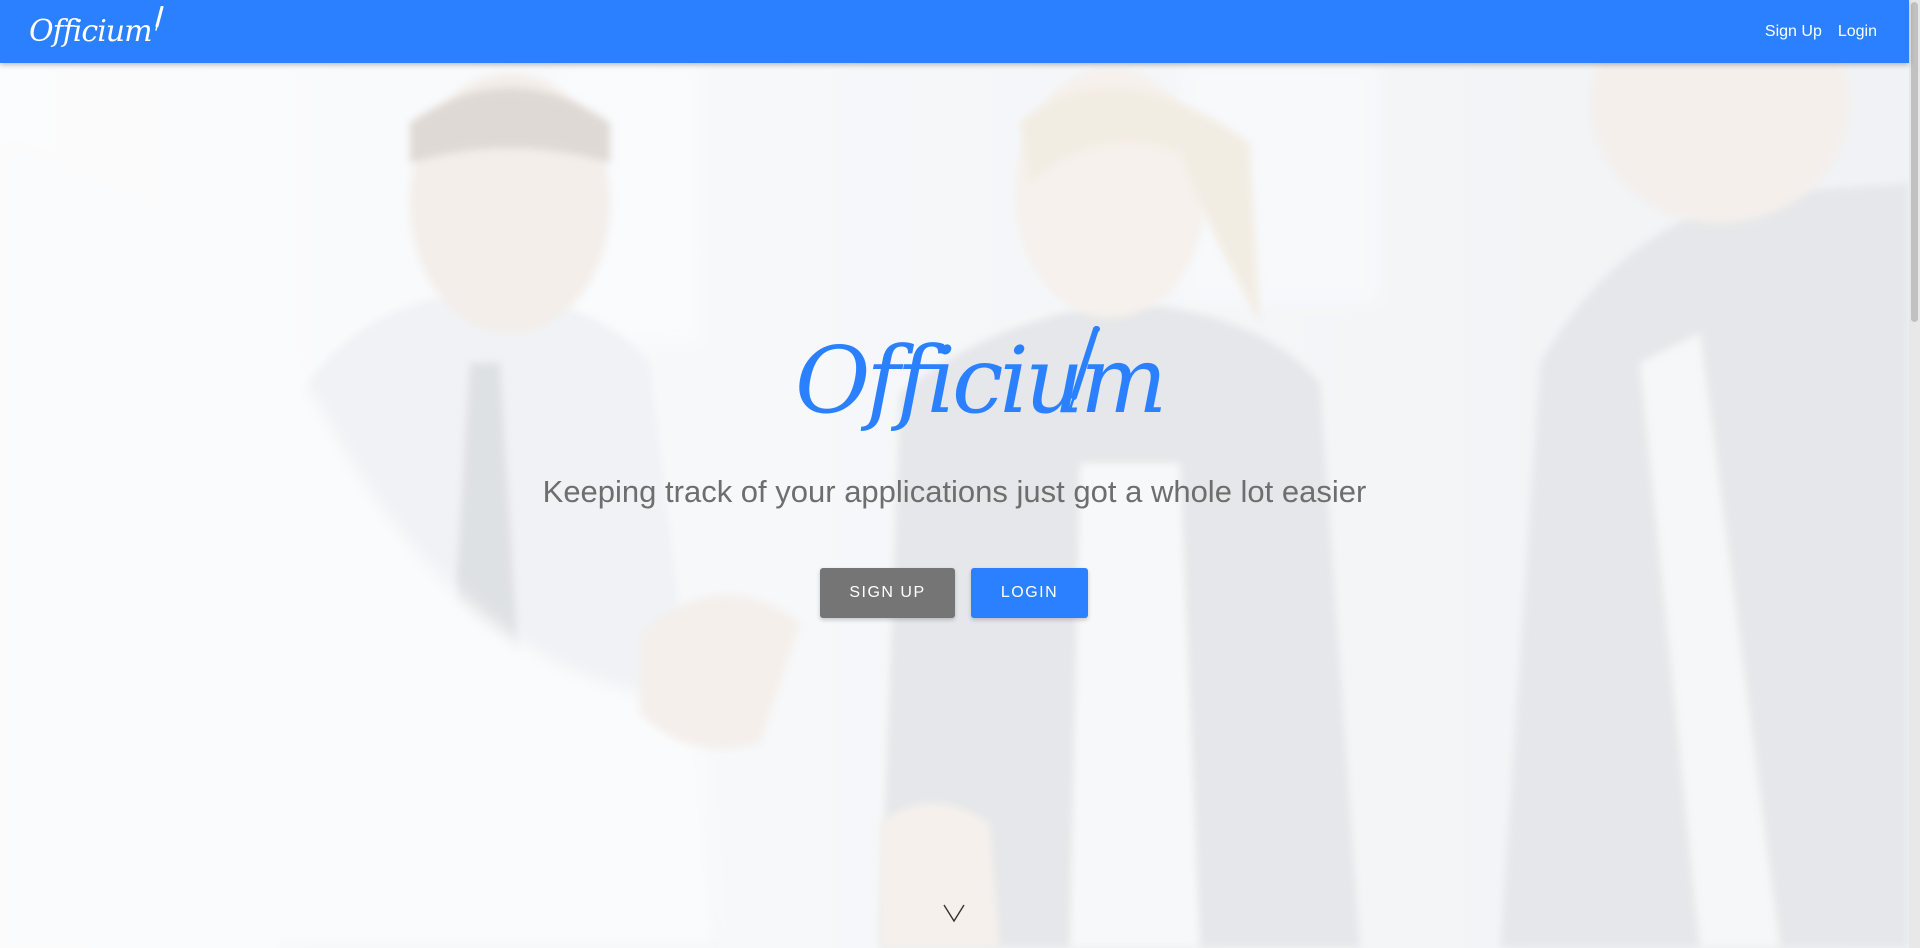  What do you see at coordinates (1793, 32) in the screenshot?
I see `nav-signup-link: Sign Up` at bounding box center [1793, 32].